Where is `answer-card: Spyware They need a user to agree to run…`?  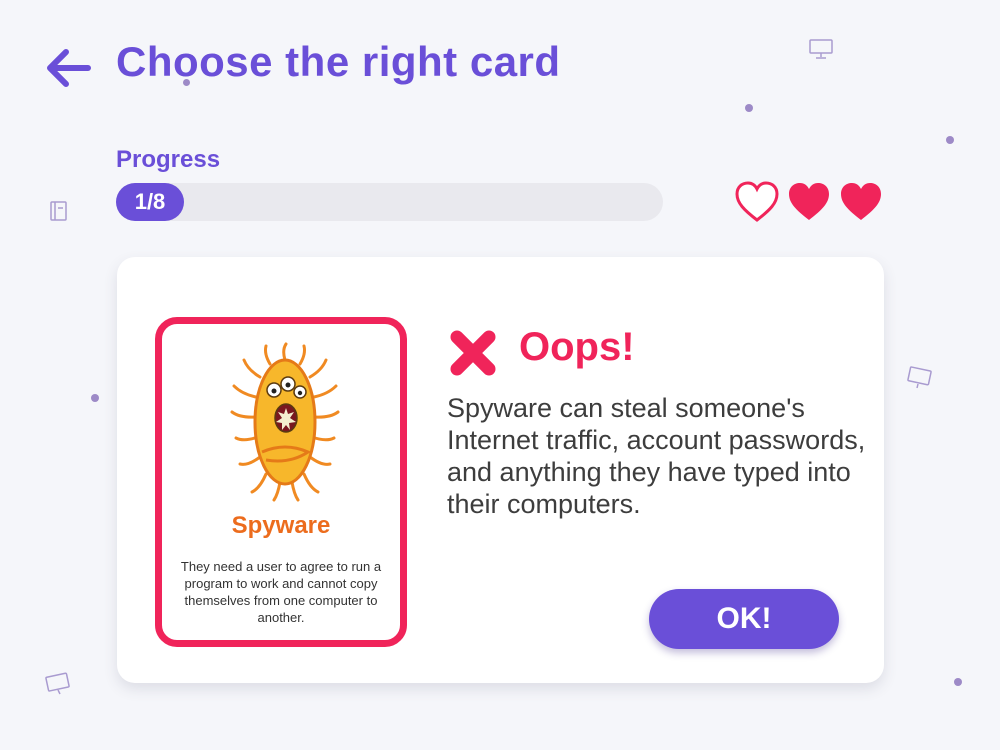
answer-card: Spyware They need a user to agree to run… is located at coordinates (281, 482).